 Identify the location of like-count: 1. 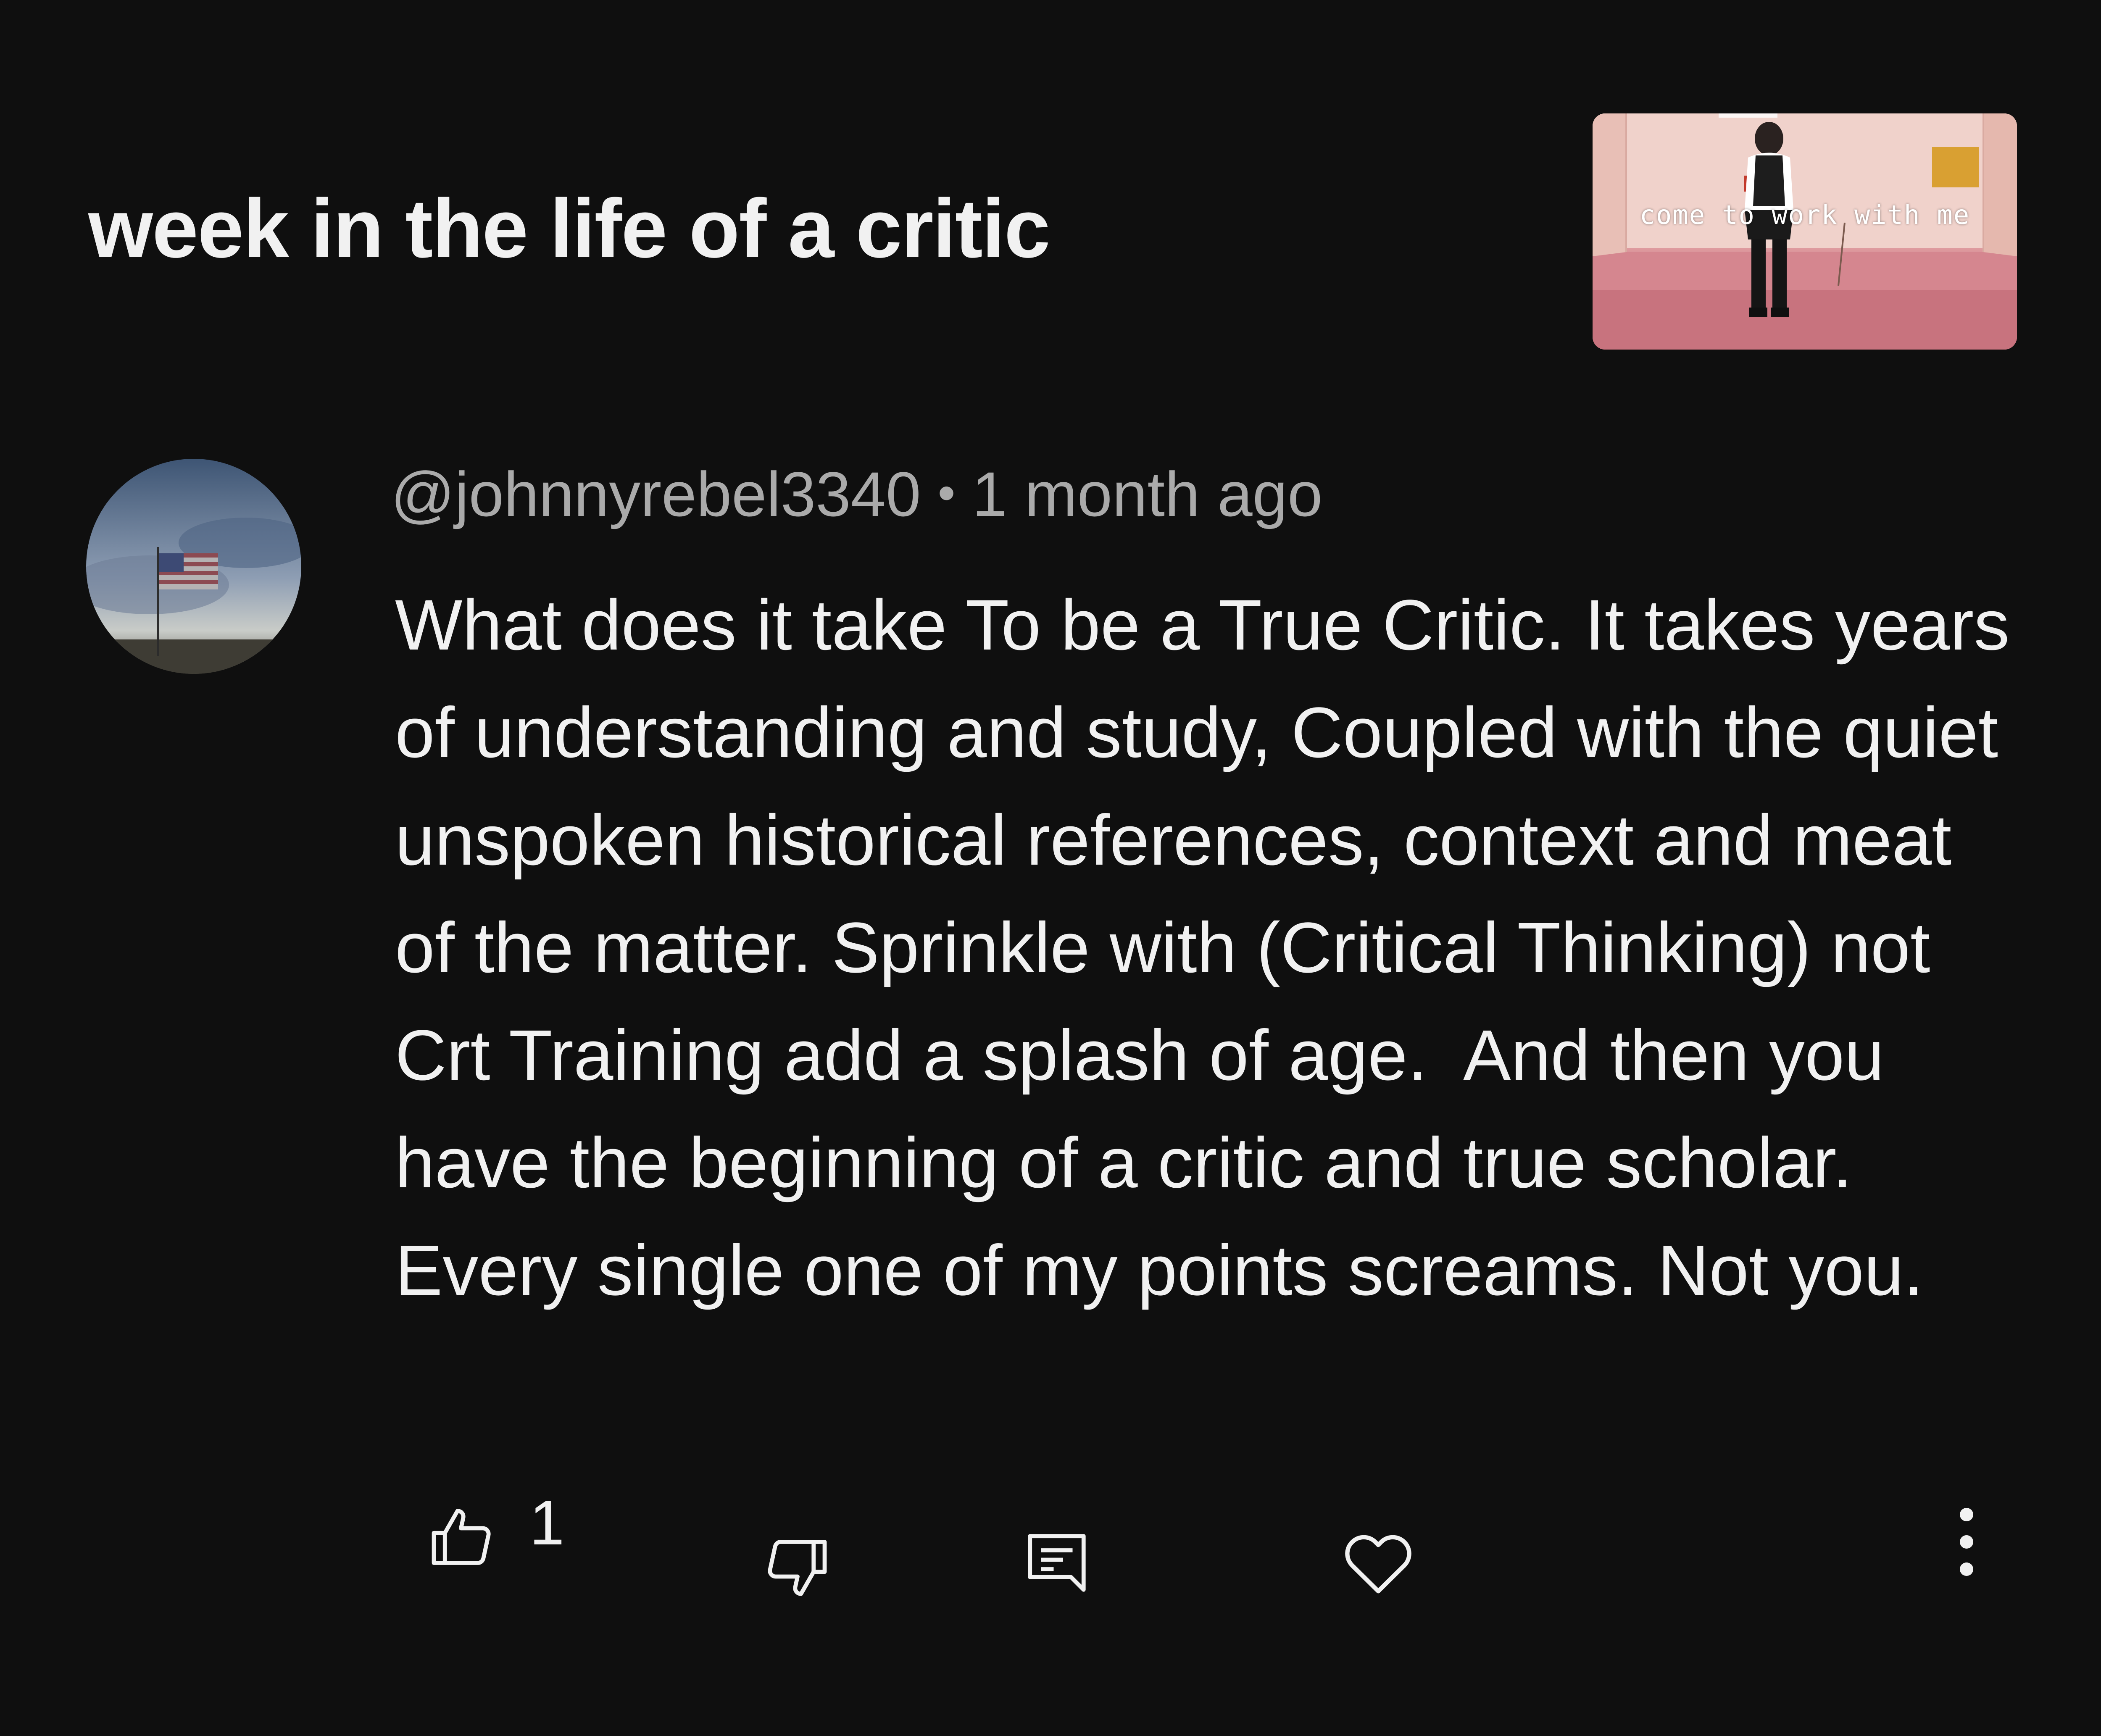
(547, 1522).